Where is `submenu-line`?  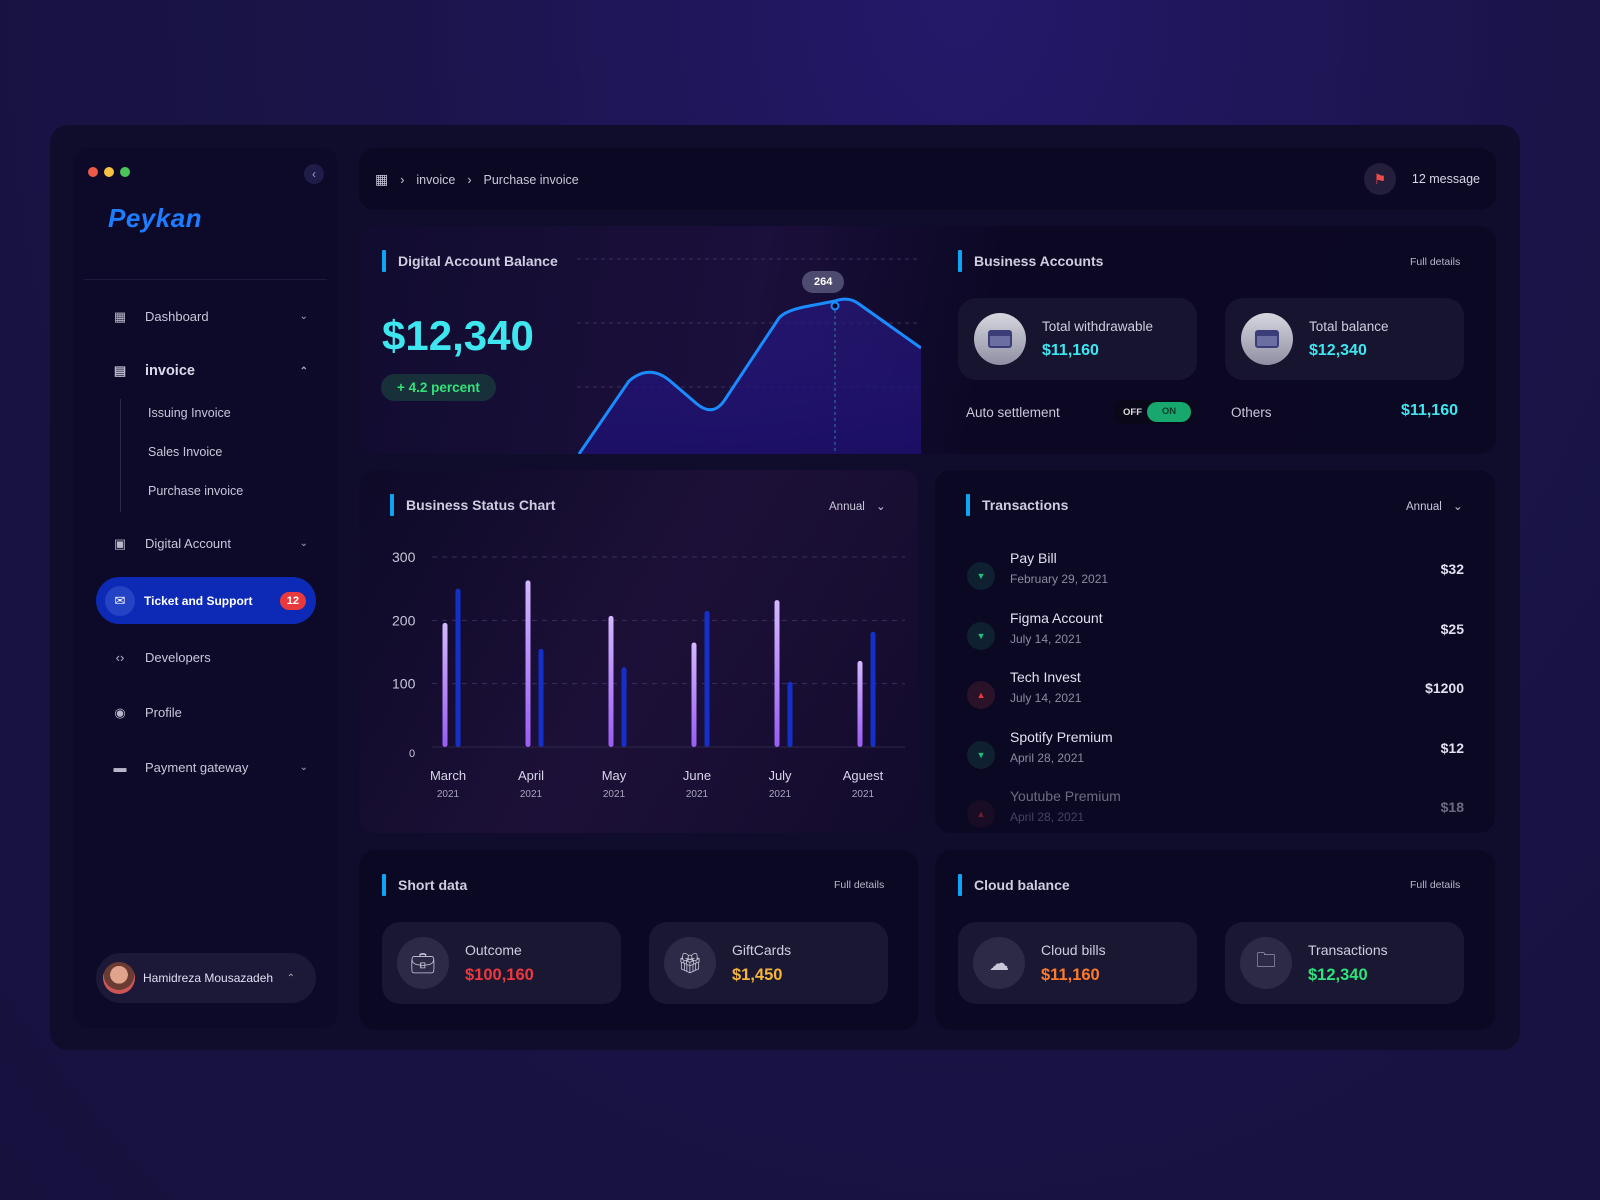 submenu-line is located at coordinates (120, 455).